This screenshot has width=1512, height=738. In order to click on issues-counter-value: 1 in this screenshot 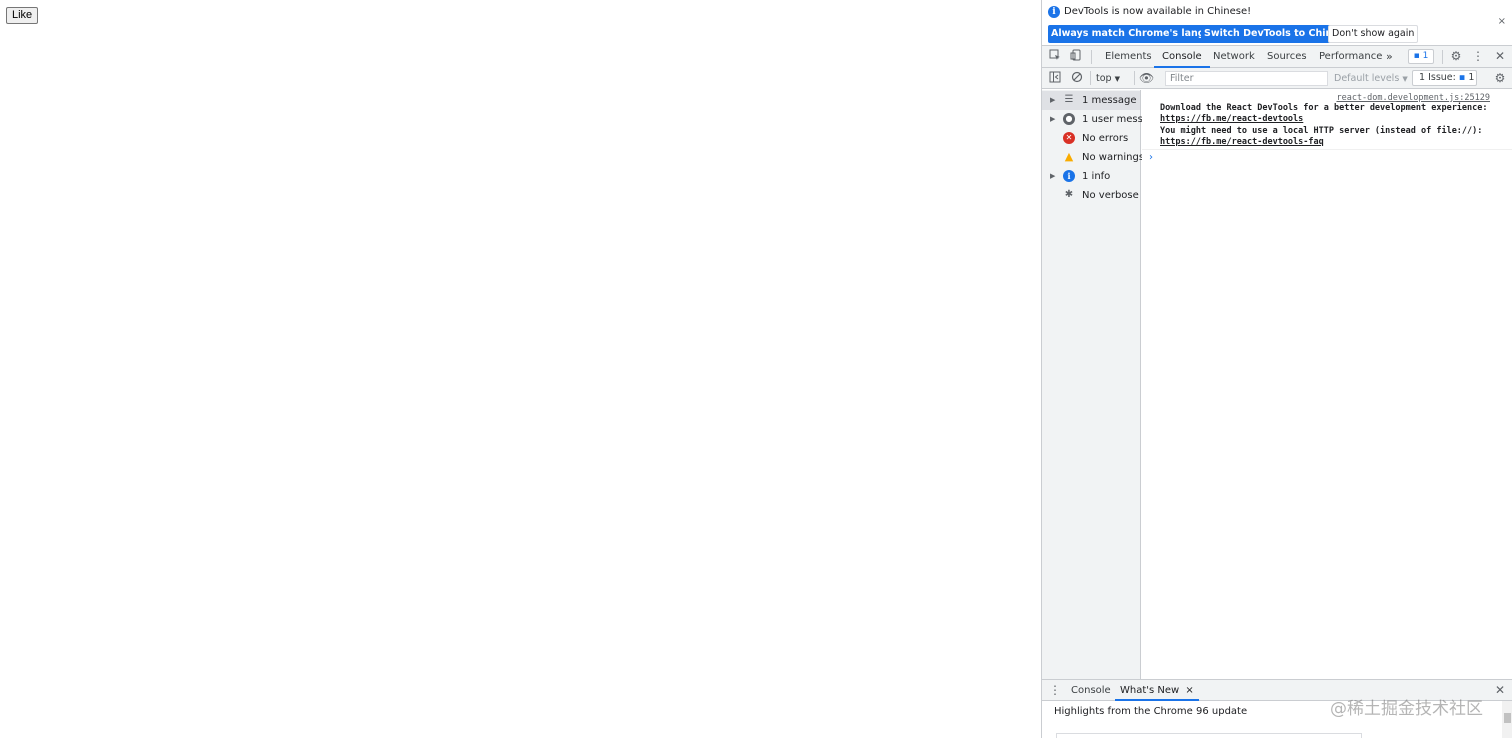, I will do `click(1425, 56)`.